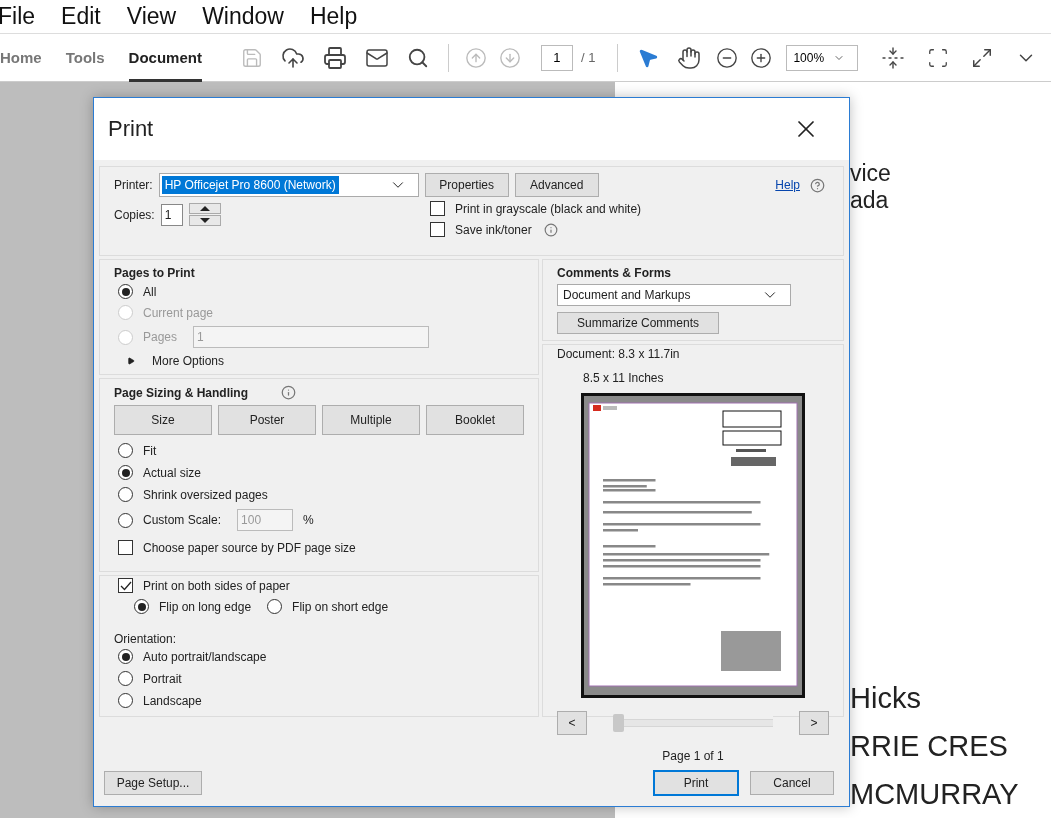 Image resolution: width=1051 pixels, height=818 pixels. I want to click on option-label: Choose paper source by PDF page size, so click(249, 547).